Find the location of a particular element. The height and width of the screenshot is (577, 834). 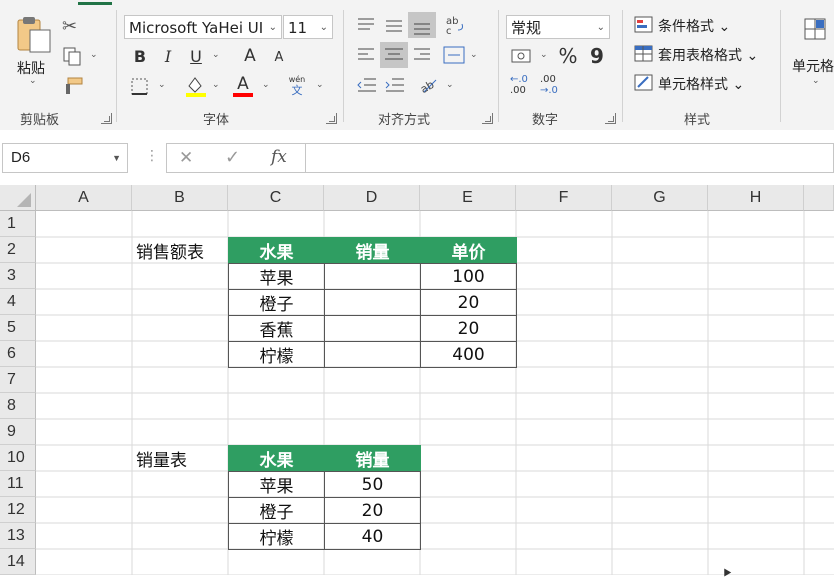

price-cell: 100 is located at coordinates (468, 276).